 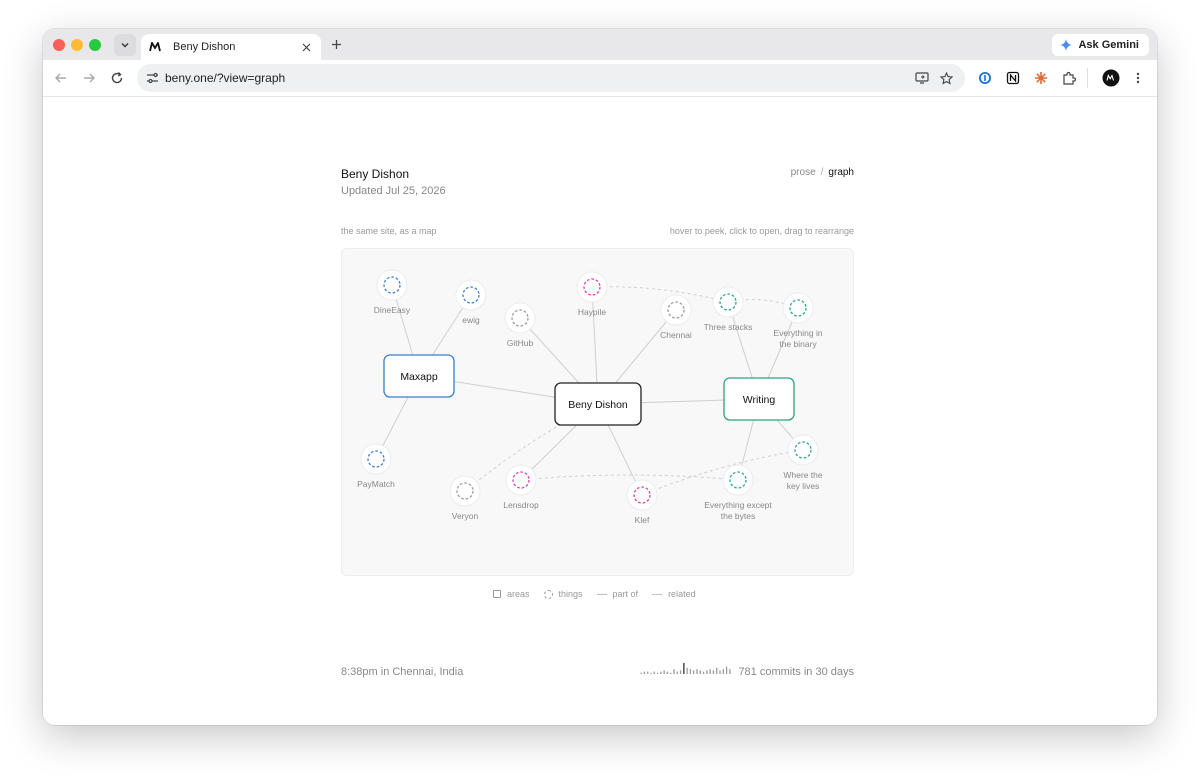 I want to click on legend-related: related, so click(x=674, y=594).